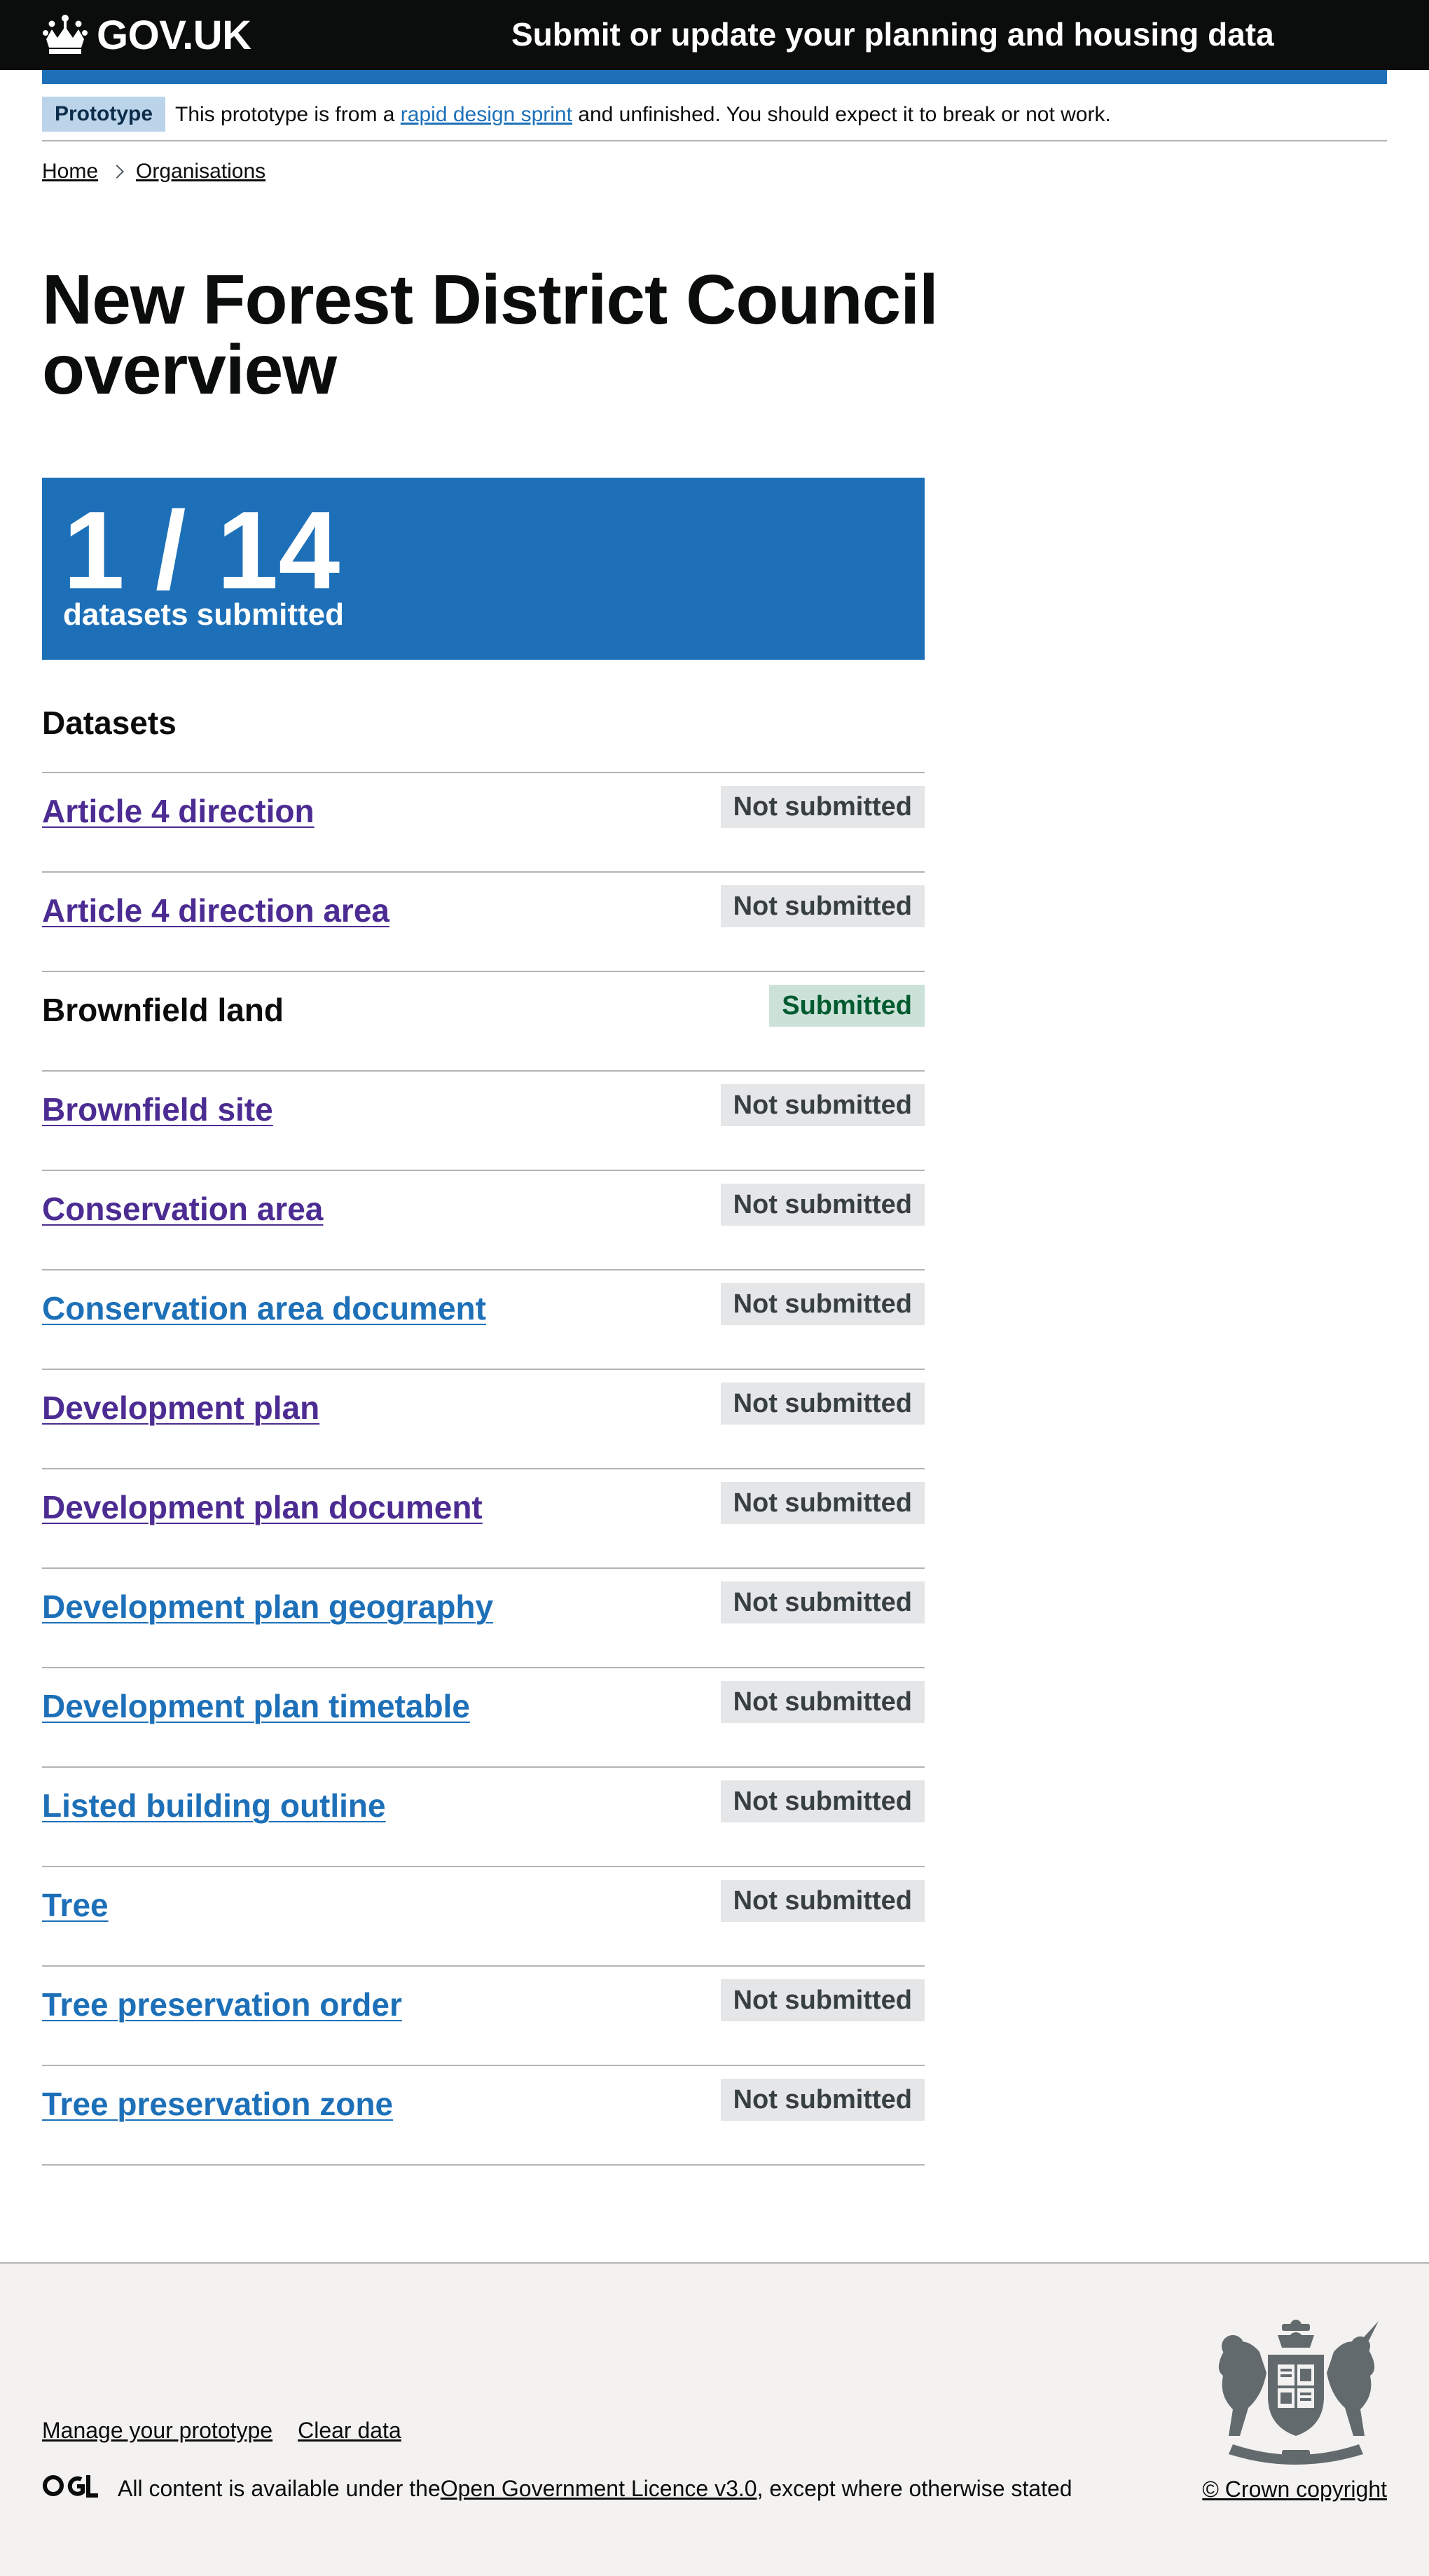 The image size is (1429, 2576). Describe the element at coordinates (70, 171) in the screenshot. I see `breadcrumb-home-link: Home` at that location.